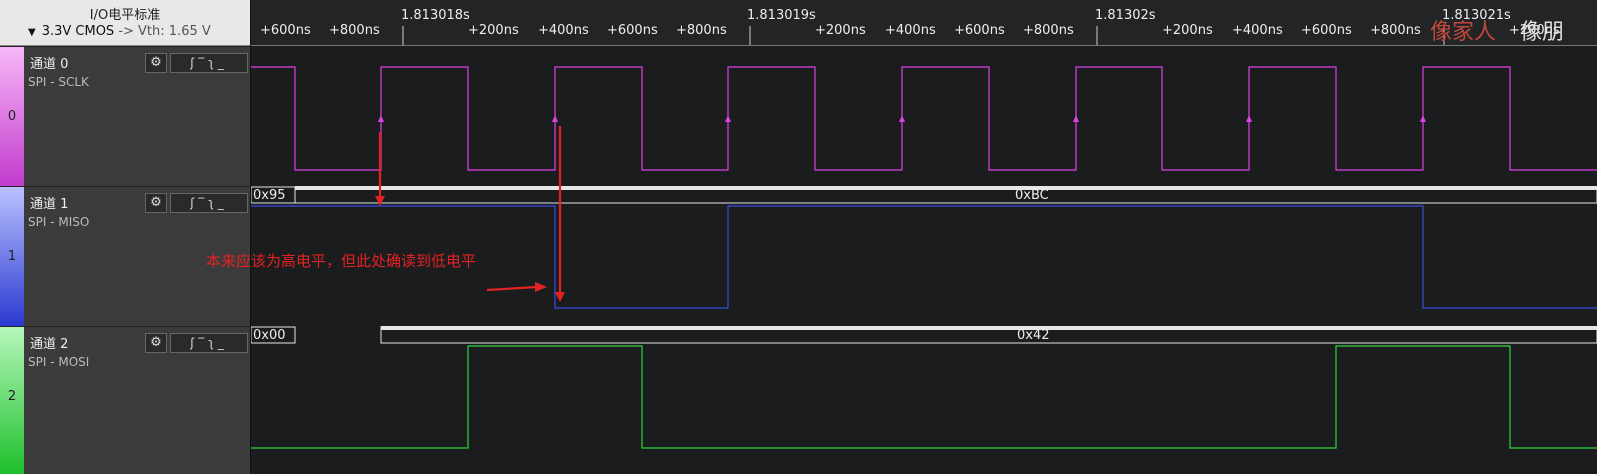 This screenshot has height=474, width=1597. Describe the element at coordinates (923, 35) in the screenshot. I see `ruler-ticks` at that location.